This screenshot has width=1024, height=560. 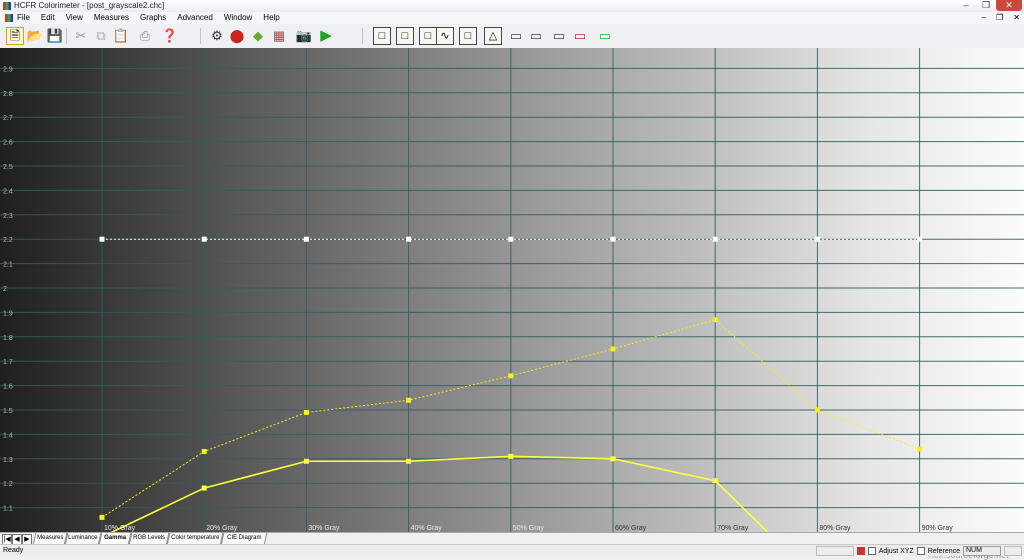 What do you see at coordinates (145, 36) in the screenshot?
I see `print-icon: ⎙` at bounding box center [145, 36].